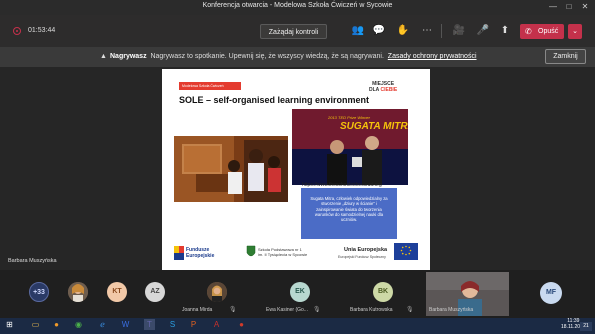  I want to click on participant-avatar-ek: EK, so click(300, 292).